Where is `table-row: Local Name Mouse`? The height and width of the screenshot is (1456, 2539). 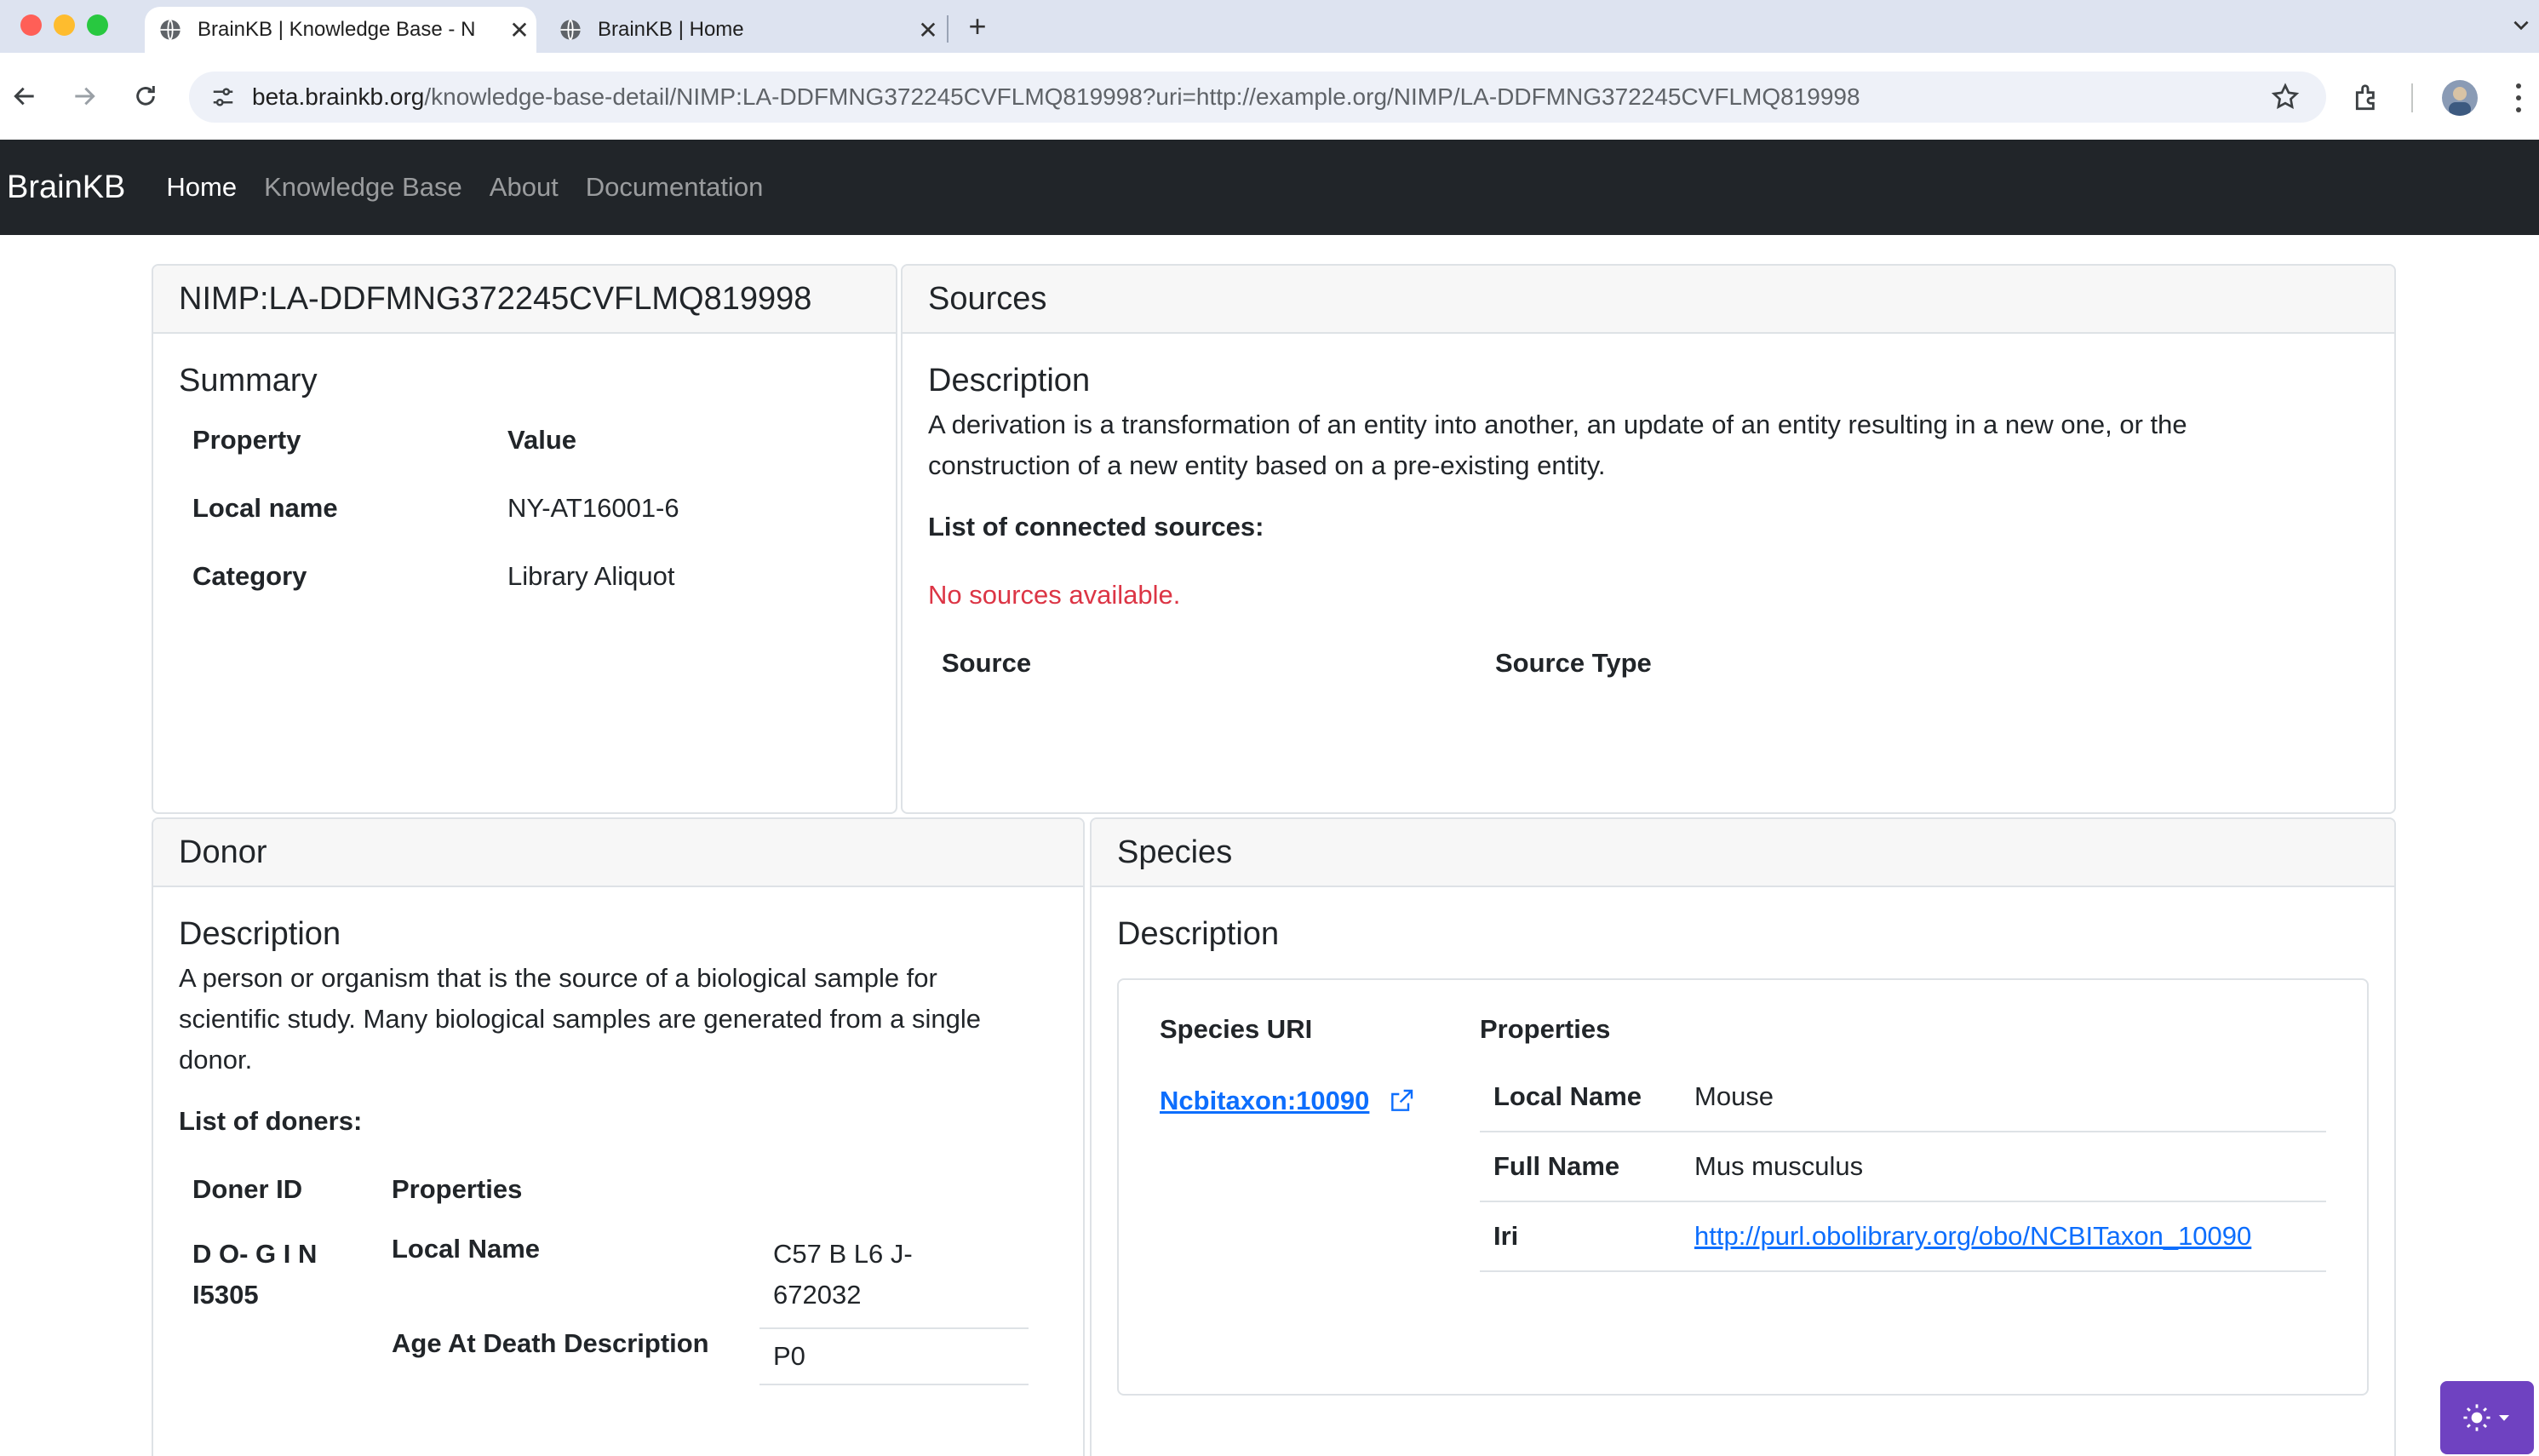
table-row: Local Name Mouse is located at coordinates (1903, 1097).